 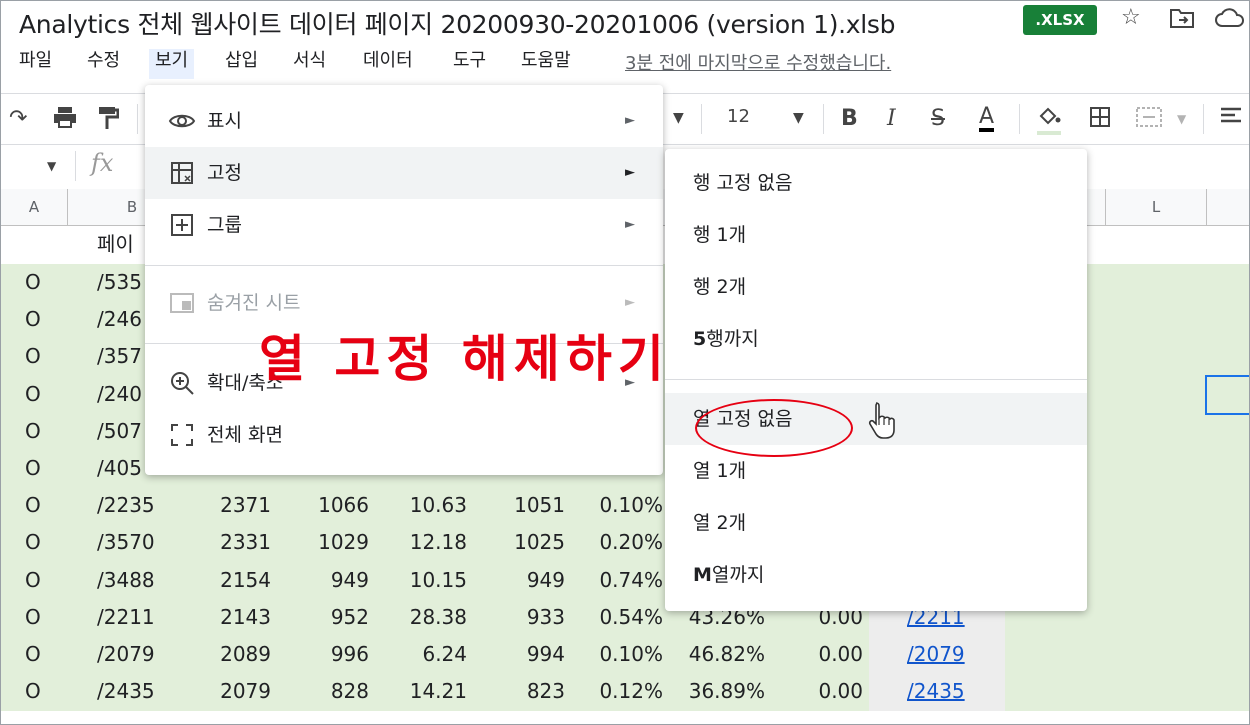 What do you see at coordinates (127, 654) in the screenshot?
I see `table-cell-b: /2079` at bounding box center [127, 654].